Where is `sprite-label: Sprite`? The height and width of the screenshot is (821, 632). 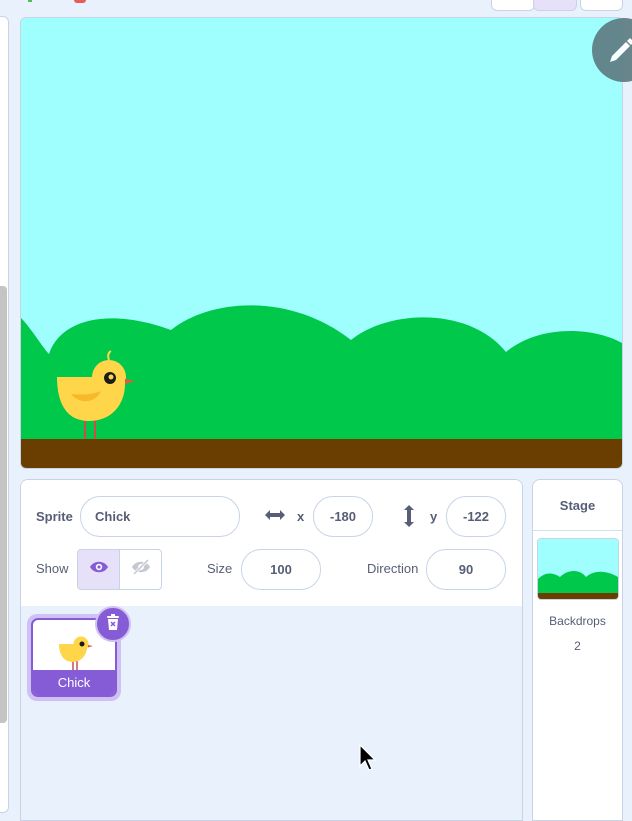
sprite-label: Sprite is located at coordinates (54, 516).